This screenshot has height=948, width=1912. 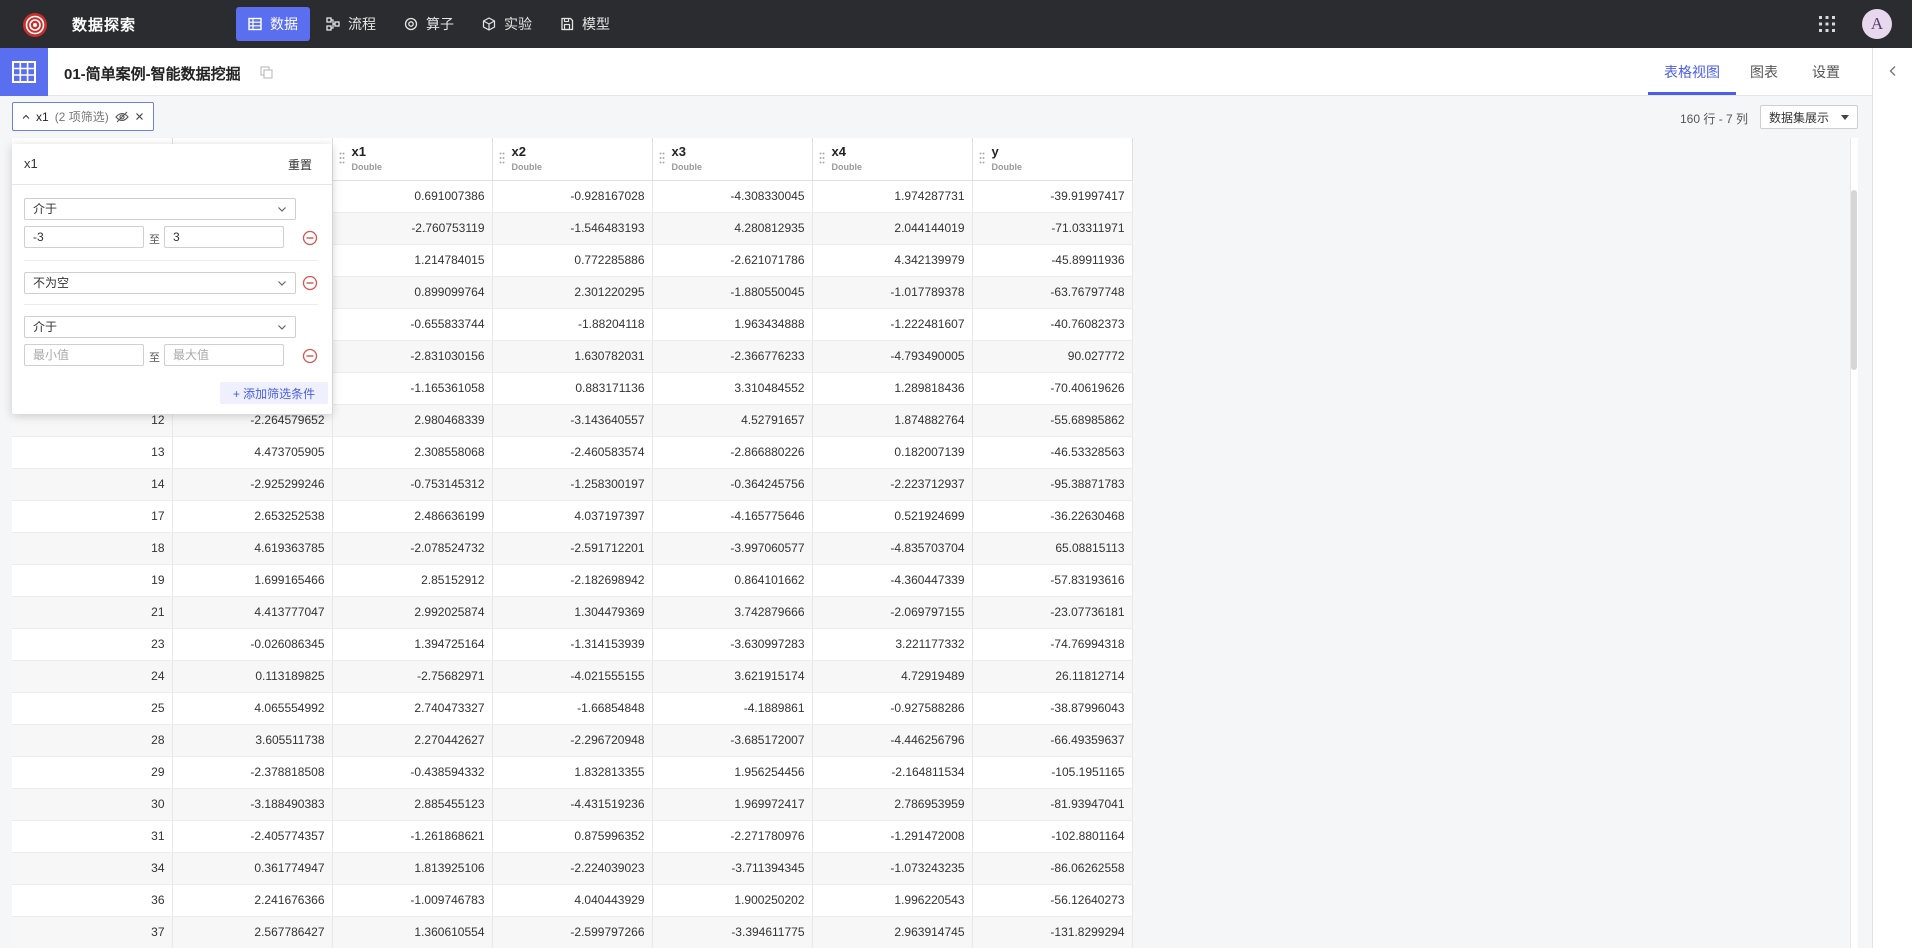 What do you see at coordinates (892, 388) in the screenshot?
I see `table-cell: 1.289818436` at bounding box center [892, 388].